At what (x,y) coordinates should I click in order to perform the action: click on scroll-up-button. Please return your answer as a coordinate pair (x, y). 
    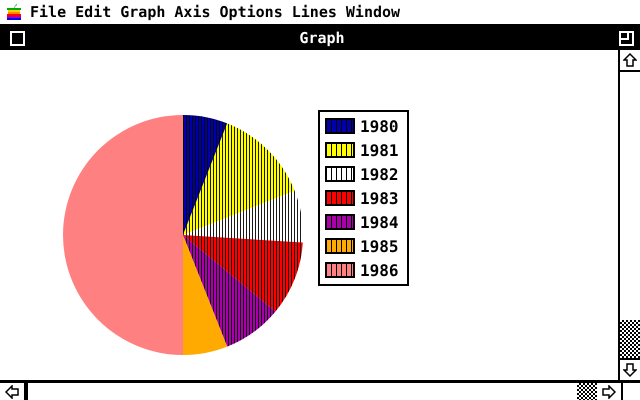
    Looking at the image, I should click on (630, 60).